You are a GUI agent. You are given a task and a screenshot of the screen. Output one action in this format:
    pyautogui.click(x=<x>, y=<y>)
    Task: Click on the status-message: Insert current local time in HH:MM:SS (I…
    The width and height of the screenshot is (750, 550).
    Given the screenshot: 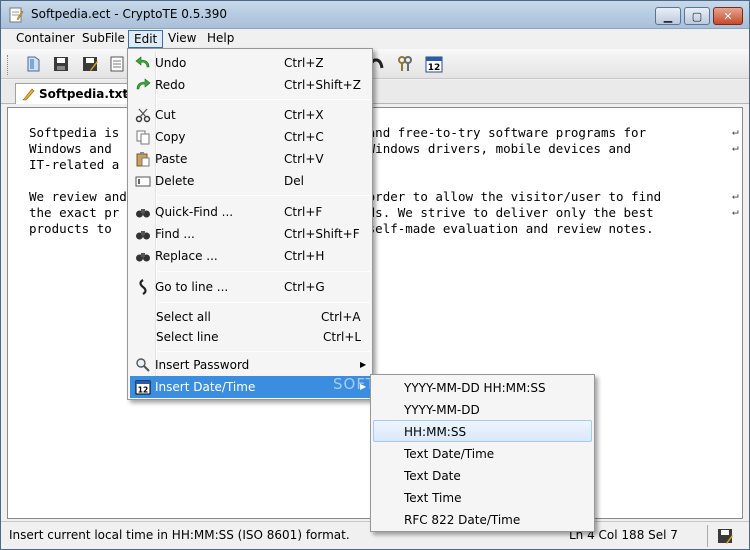 What is the action you would take?
    pyautogui.click(x=179, y=535)
    